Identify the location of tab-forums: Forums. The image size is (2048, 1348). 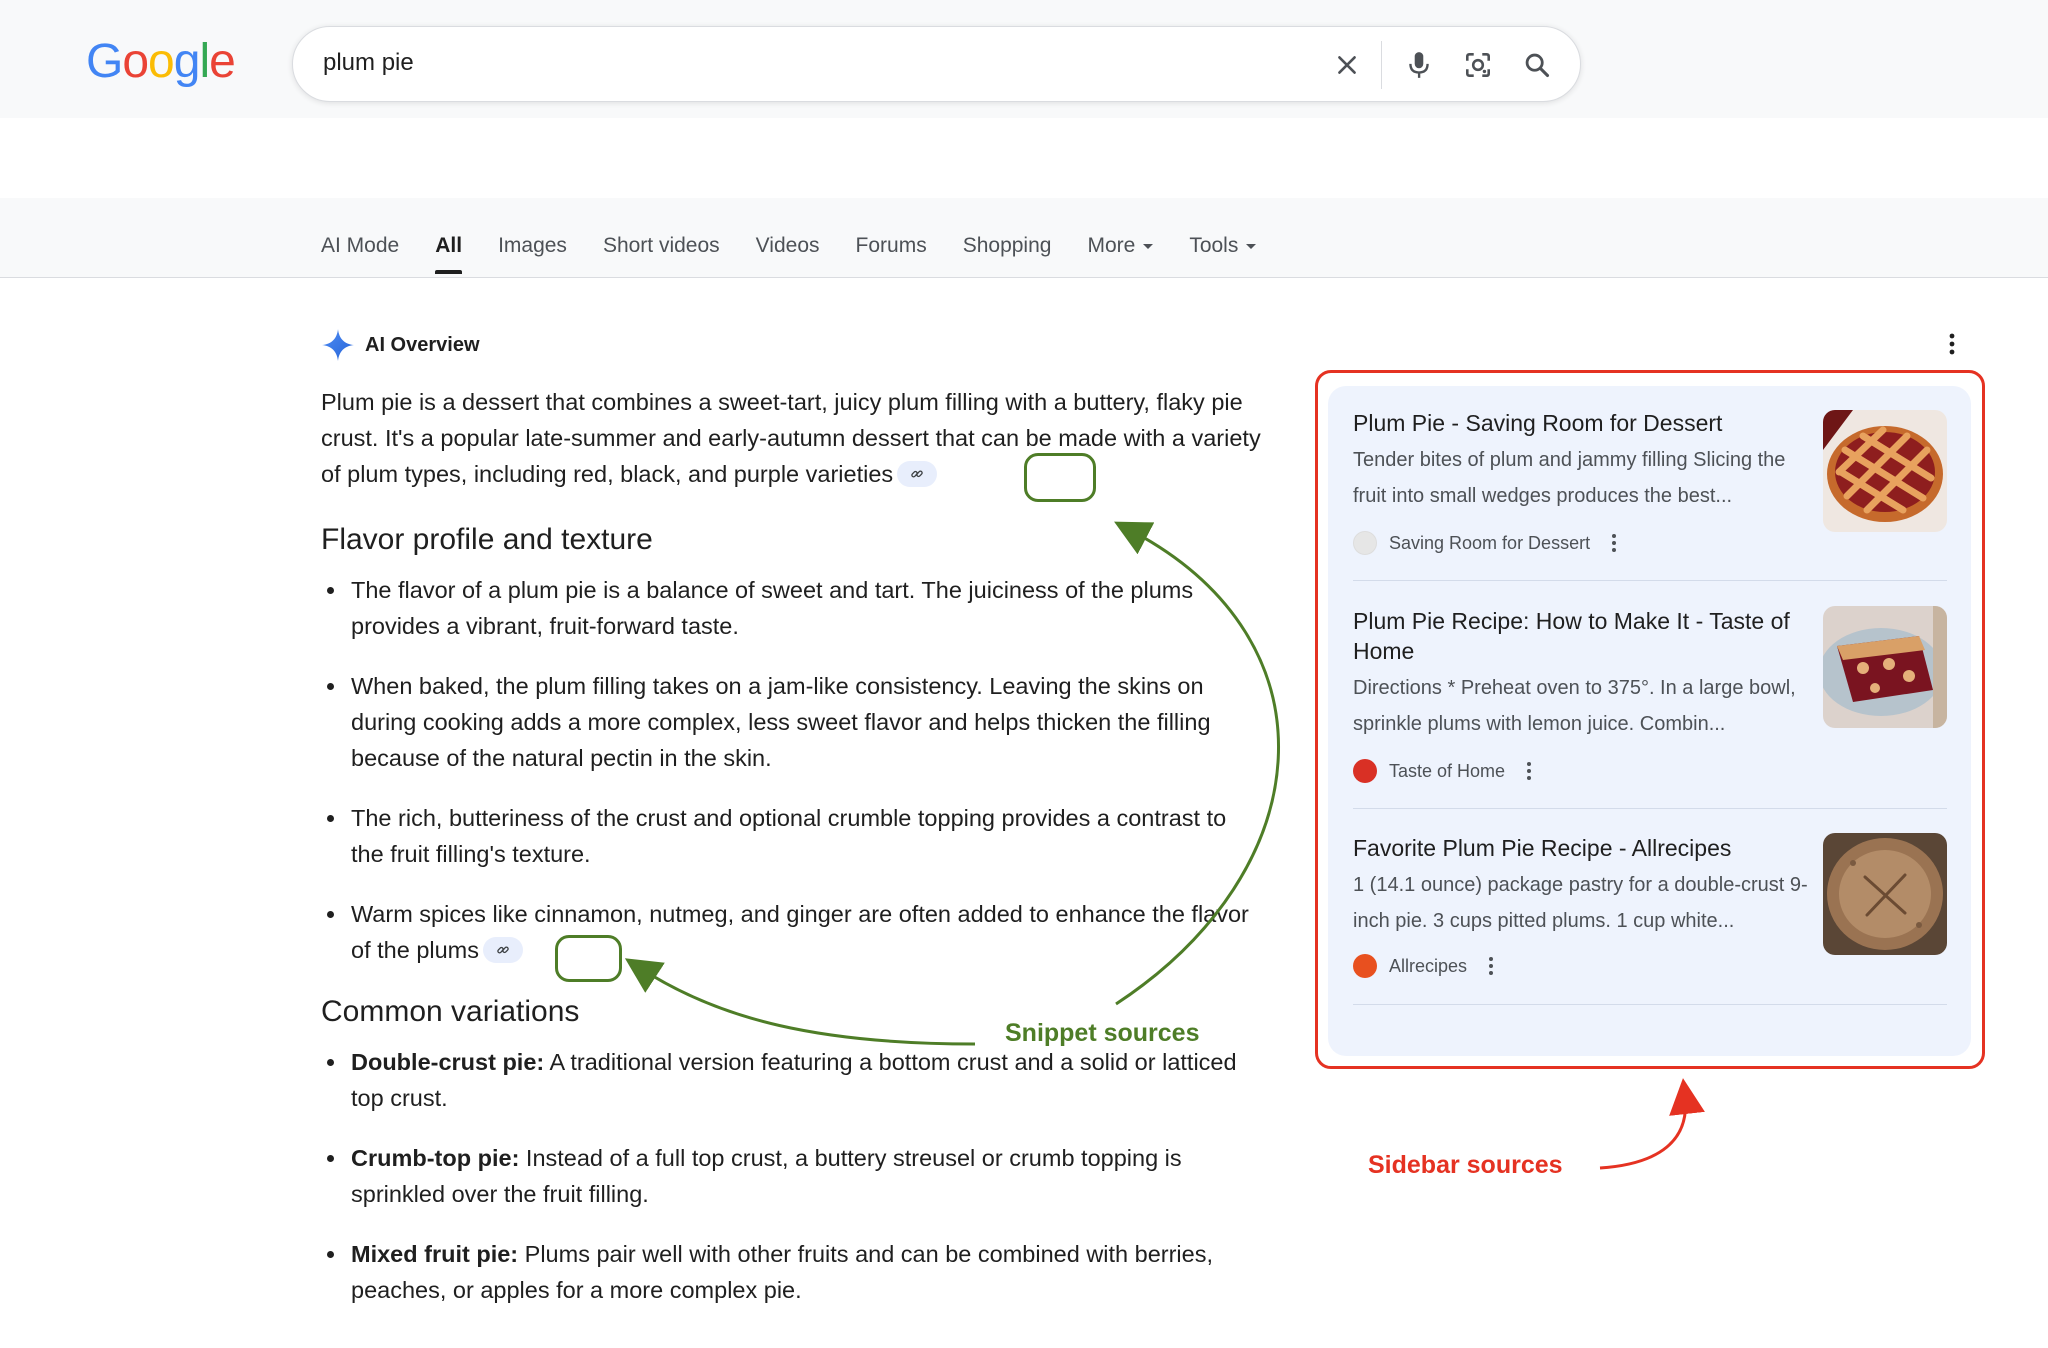
(891, 251).